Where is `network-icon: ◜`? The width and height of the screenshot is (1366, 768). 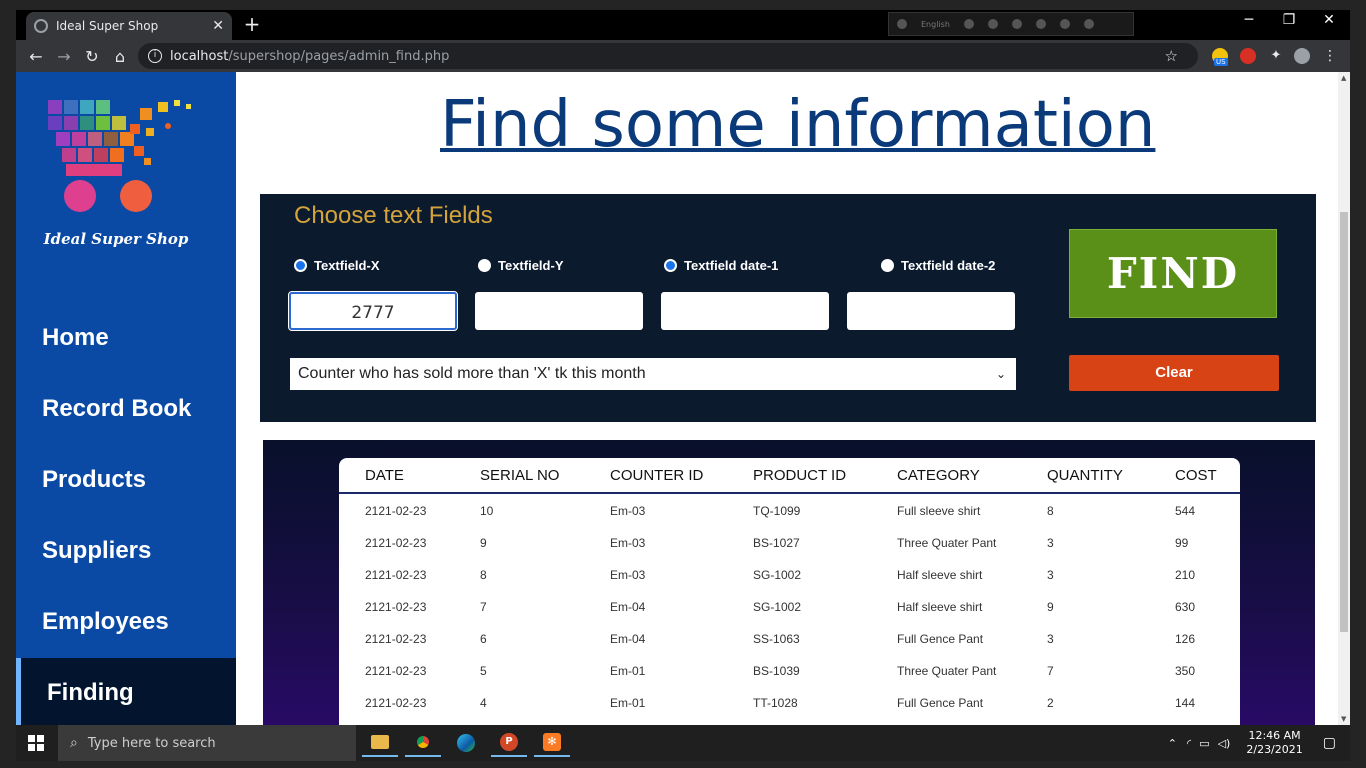
network-icon: ◜ is located at coordinates (1189, 743).